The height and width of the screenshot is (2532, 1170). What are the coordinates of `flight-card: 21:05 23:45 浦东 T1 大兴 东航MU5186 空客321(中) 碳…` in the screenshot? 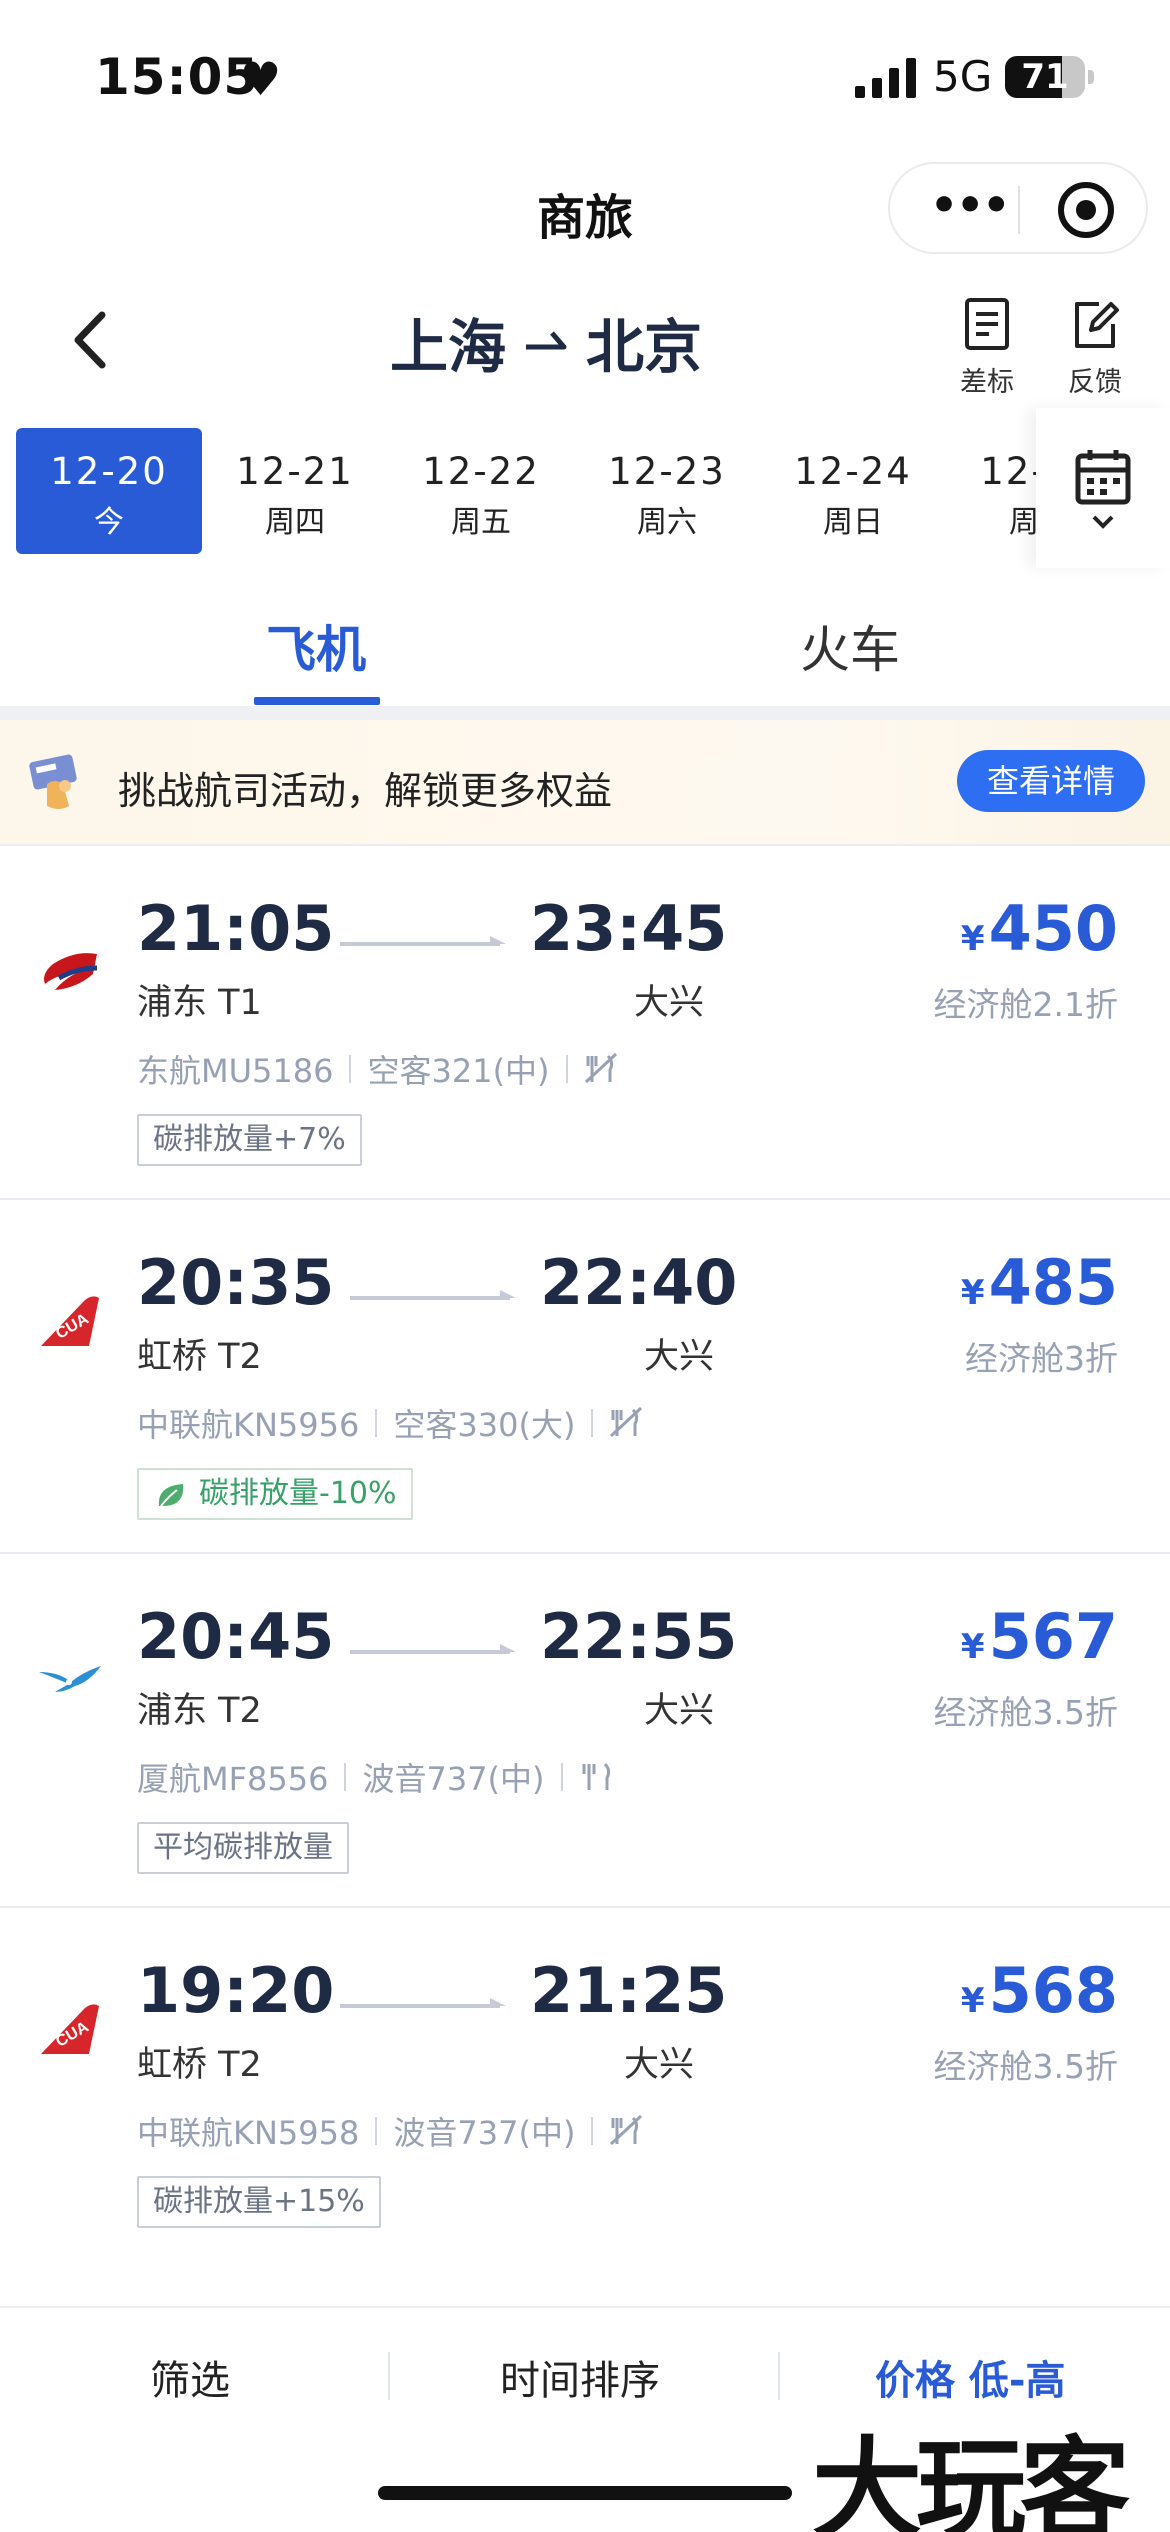 It's located at (585, 1021).